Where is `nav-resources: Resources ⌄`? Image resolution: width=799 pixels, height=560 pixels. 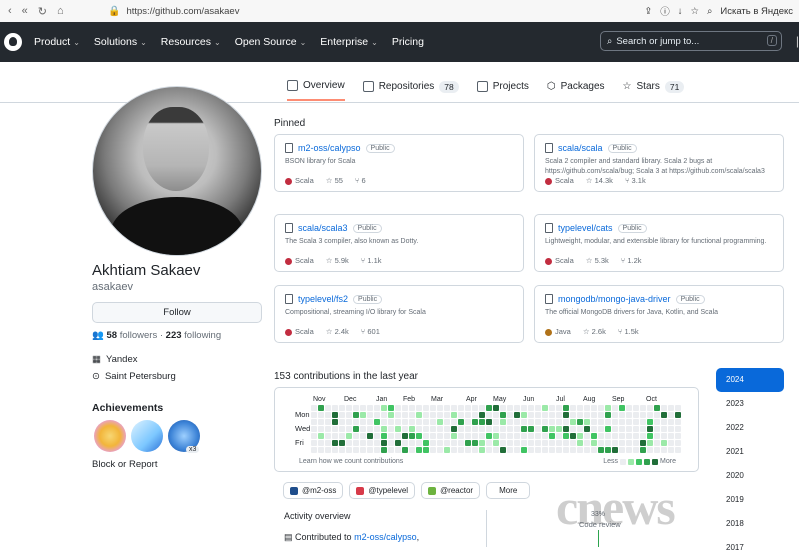
nav-resources: Resources ⌄ is located at coordinates (191, 42).